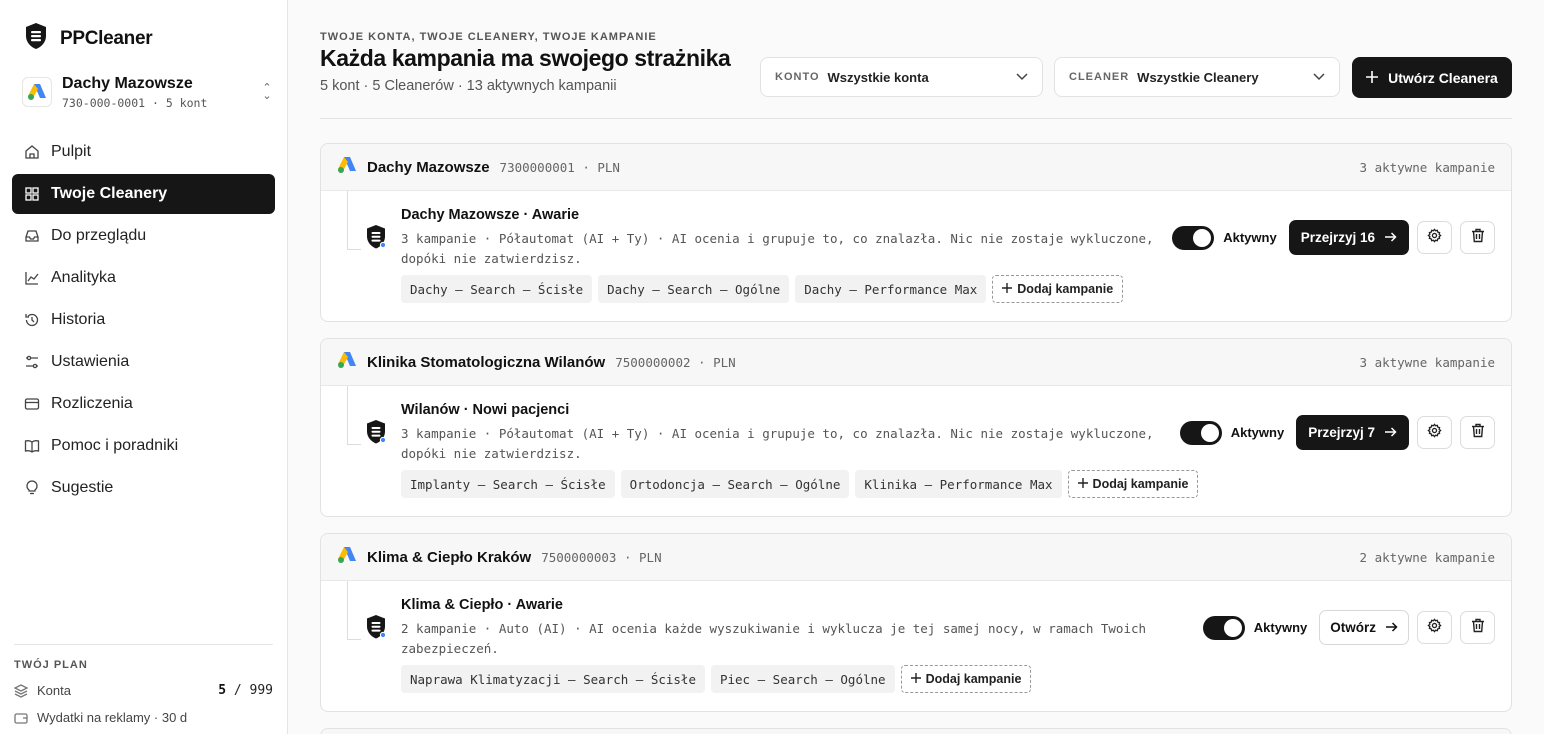  What do you see at coordinates (497, 289) in the screenshot?
I see `campaign-chip: Dachy — Search — Ścisłe` at bounding box center [497, 289].